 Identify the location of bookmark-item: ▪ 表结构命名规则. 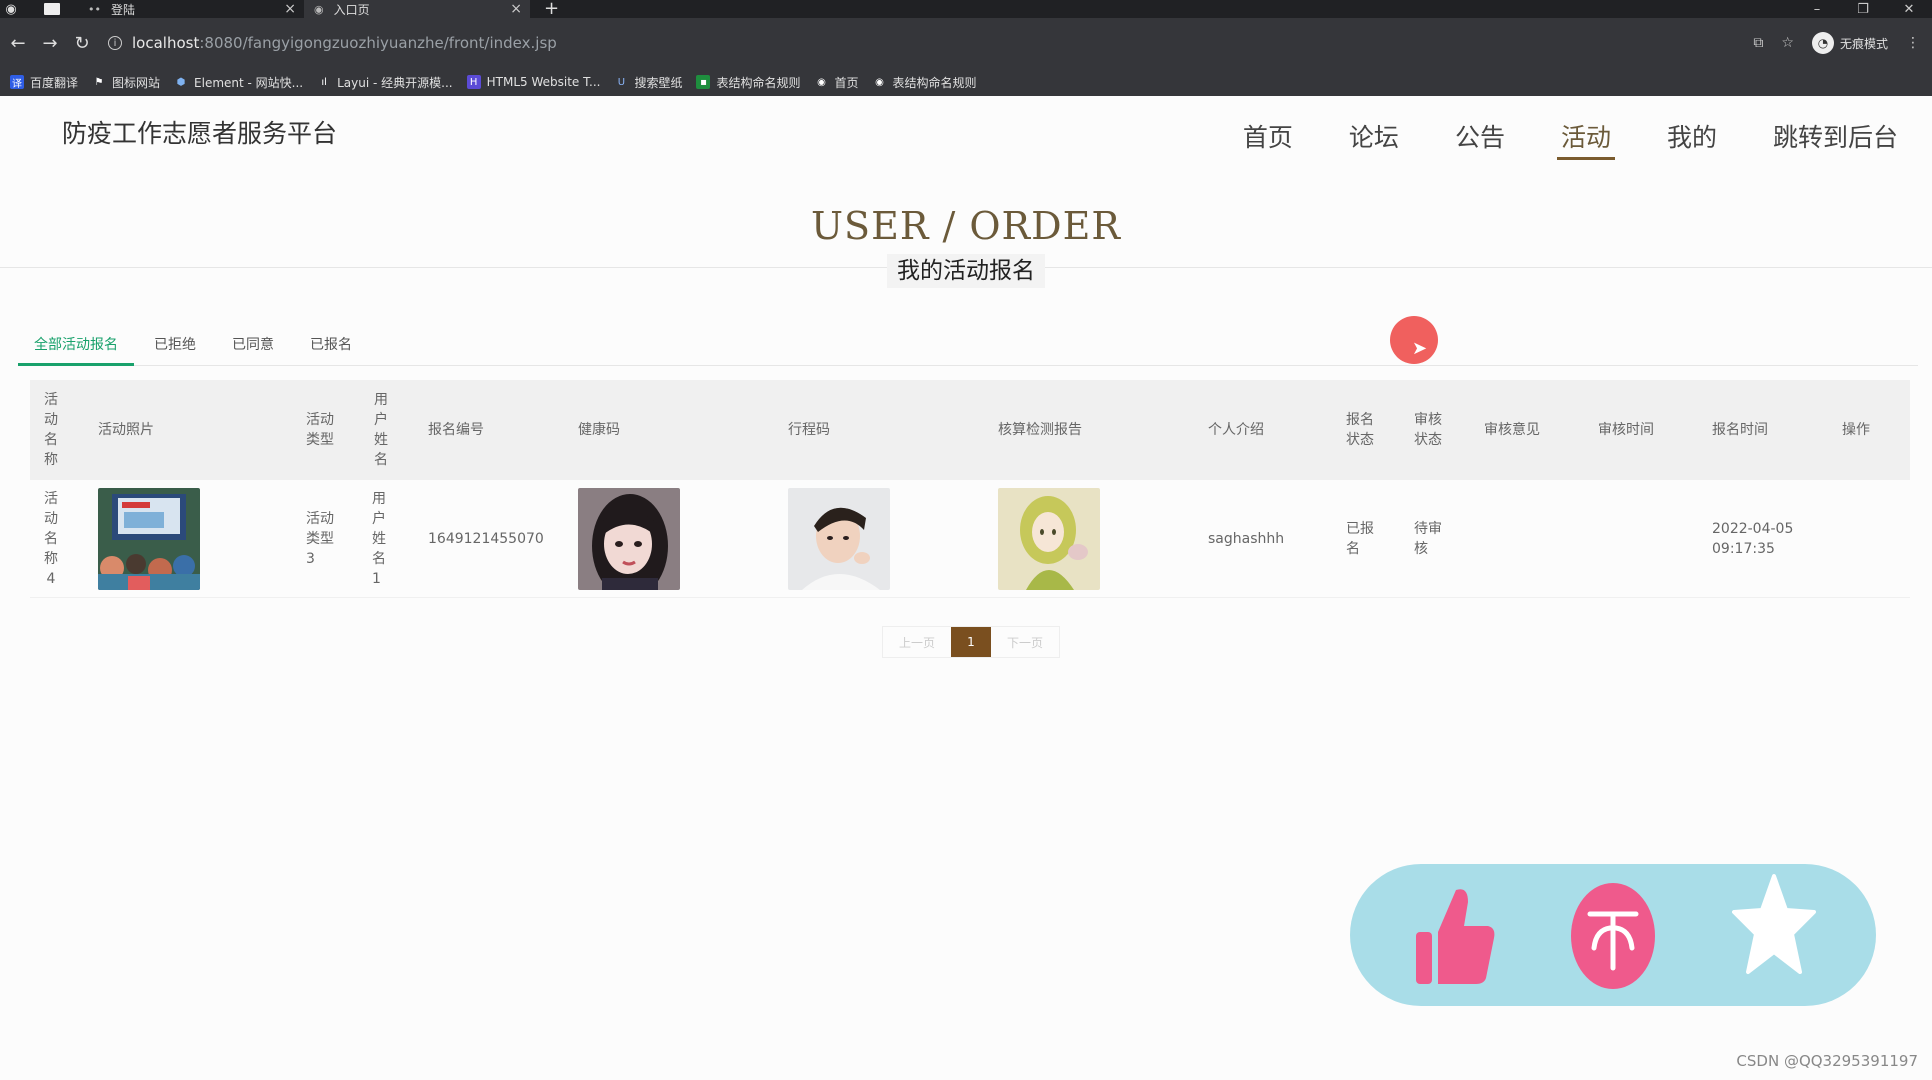
(748, 82).